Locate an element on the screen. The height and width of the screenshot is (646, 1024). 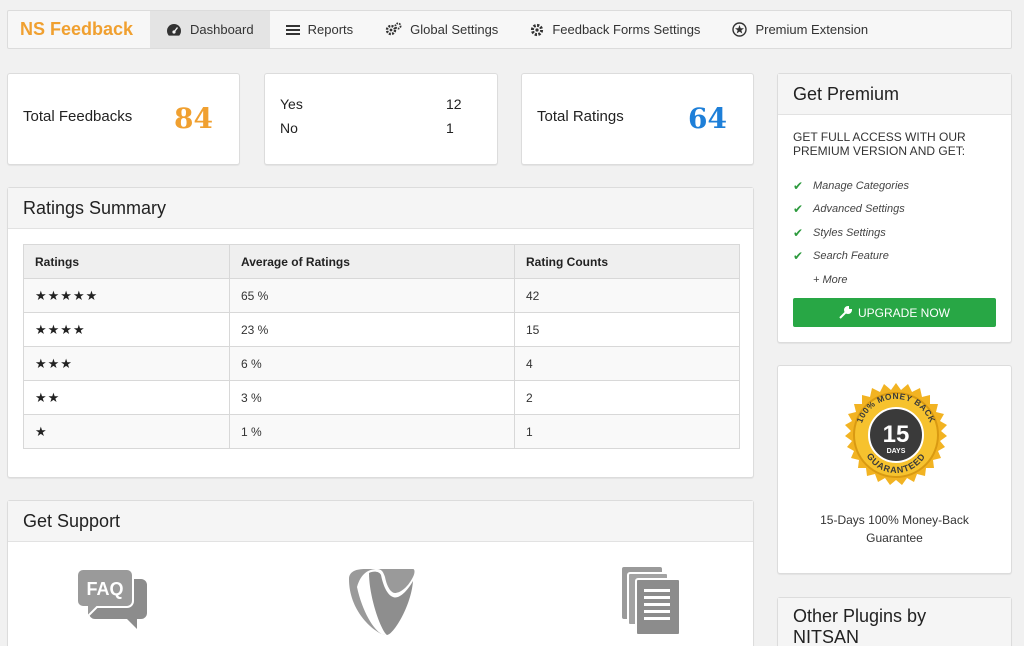
documentation-icon is located at coordinates (651, 601).